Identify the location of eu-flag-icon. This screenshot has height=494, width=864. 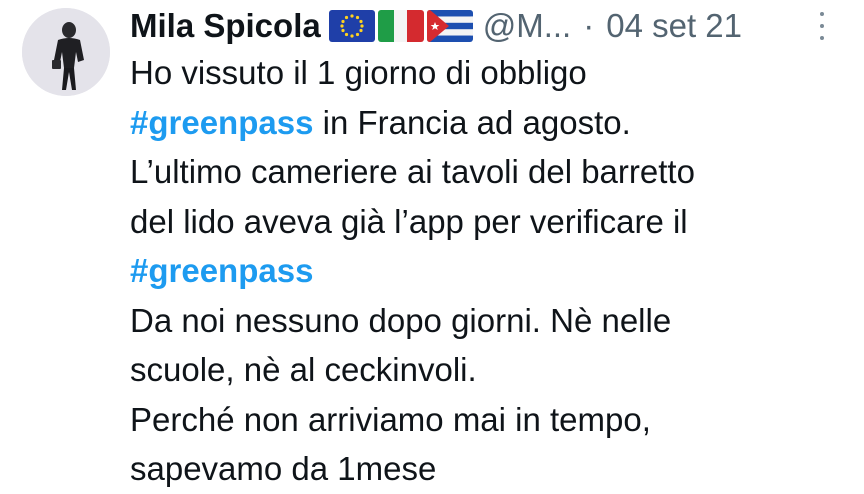
(351, 26).